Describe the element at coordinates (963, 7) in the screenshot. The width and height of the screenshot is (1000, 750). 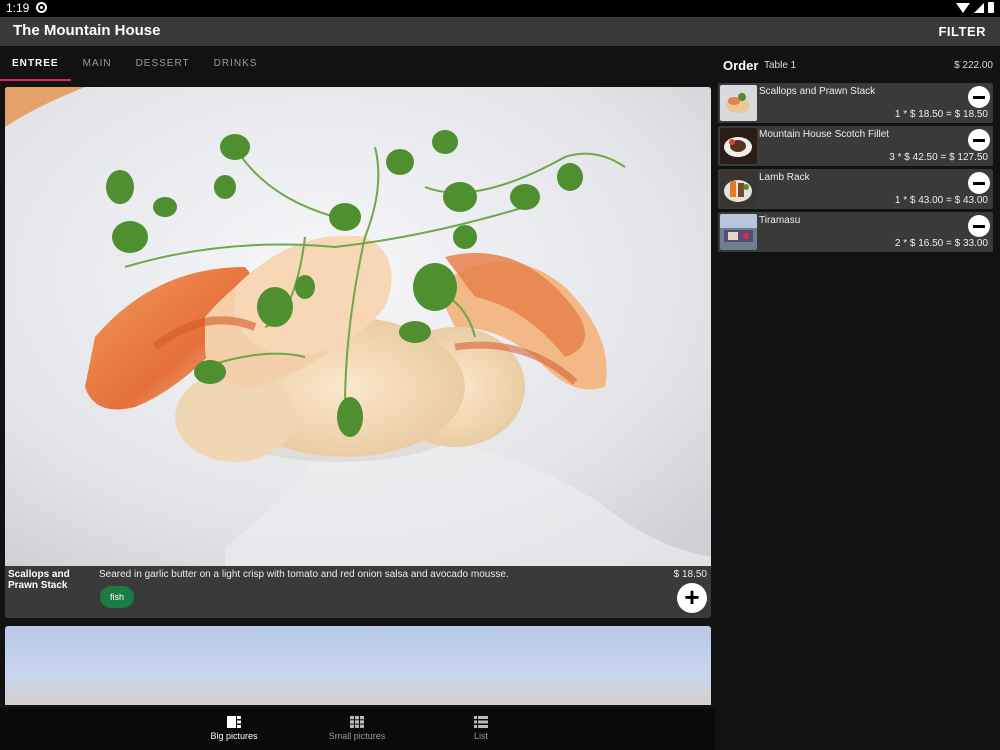
I see `wifi-icon` at that location.